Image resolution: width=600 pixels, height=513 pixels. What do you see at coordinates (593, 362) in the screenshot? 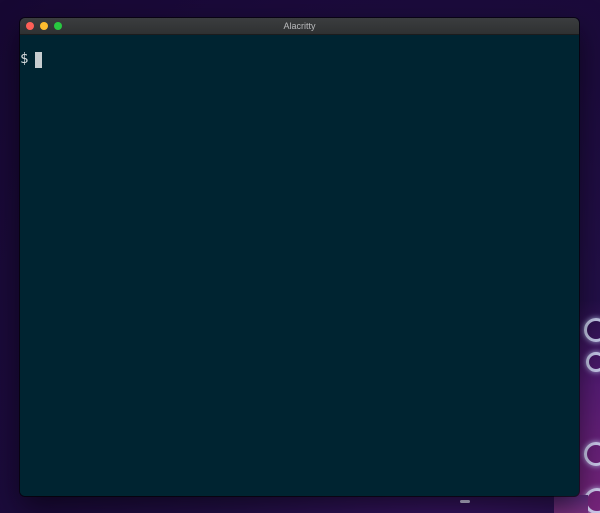
I see `wallpaper-orb` at bounding box center [593, 362].